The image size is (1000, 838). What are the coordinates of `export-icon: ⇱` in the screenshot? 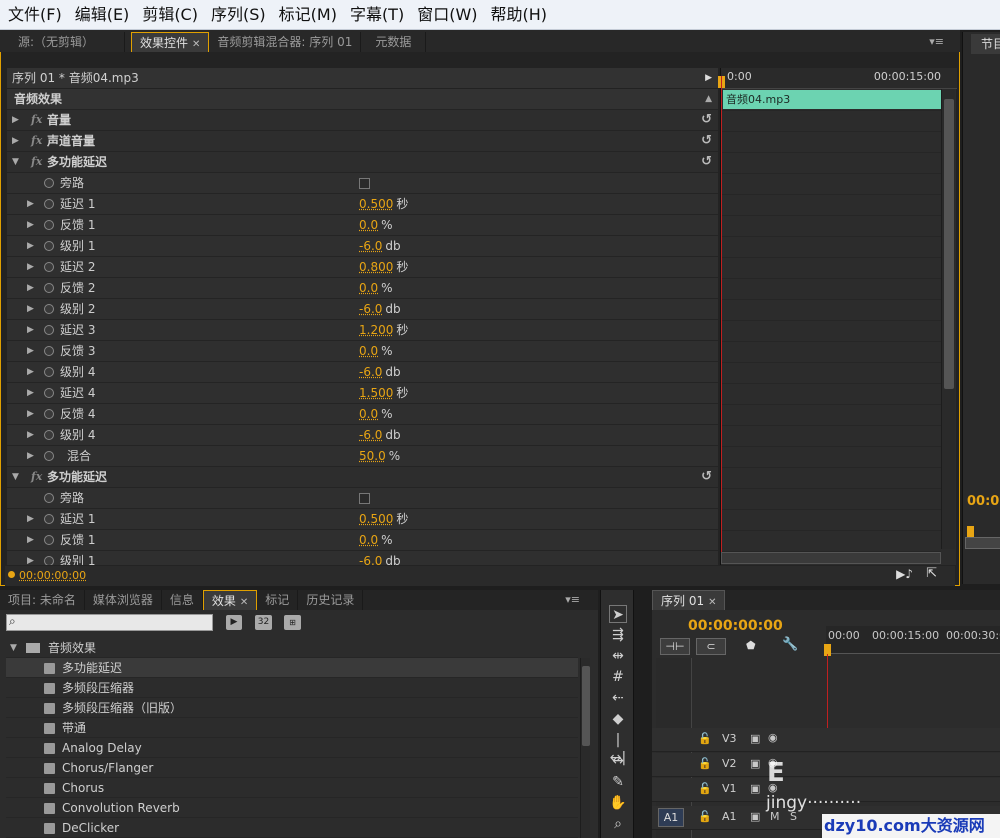 It's located at (931, 573).